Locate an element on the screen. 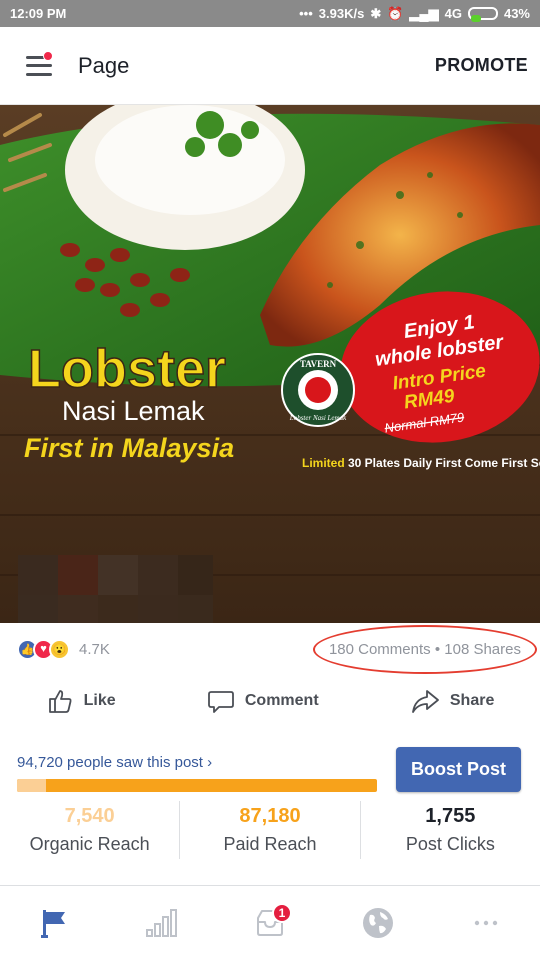 The height and width of the screenshot is (960, 540). share-label: Share is located at coordinates (472, 700).